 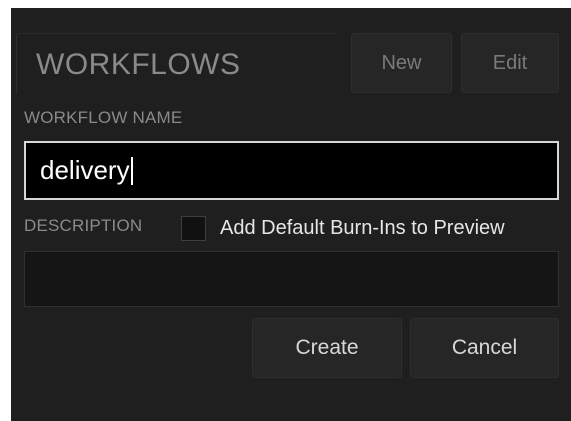 I want to click on text-caret, so click(x=131, y=170).